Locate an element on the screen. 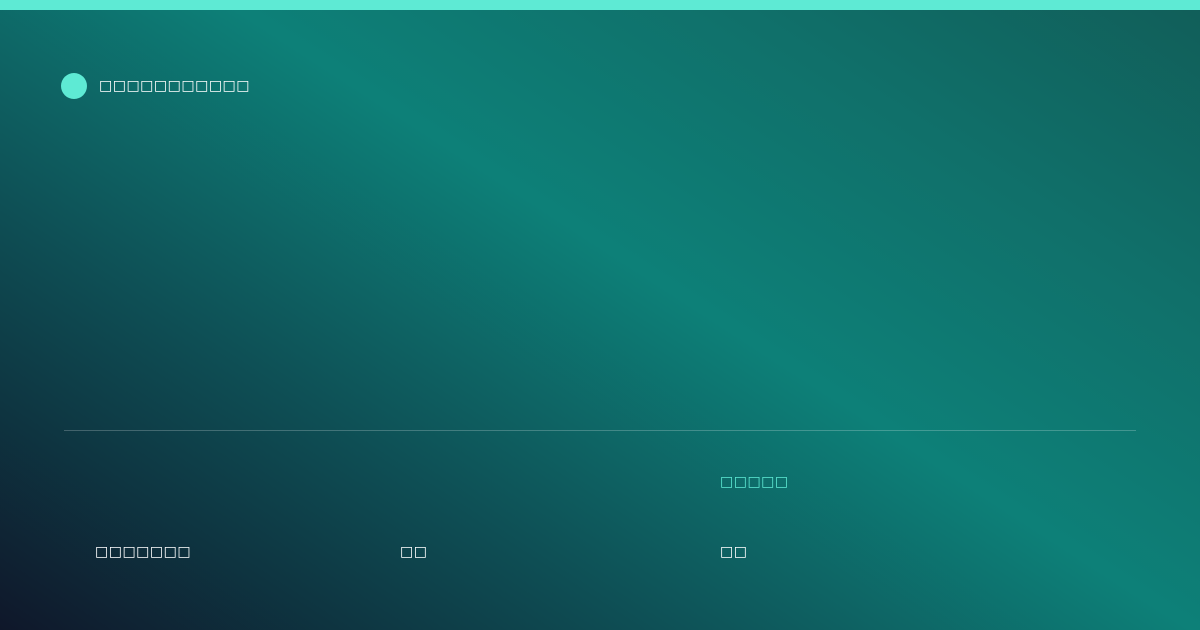  footer-label: □□□□□ is located at coordinates (754, 482).